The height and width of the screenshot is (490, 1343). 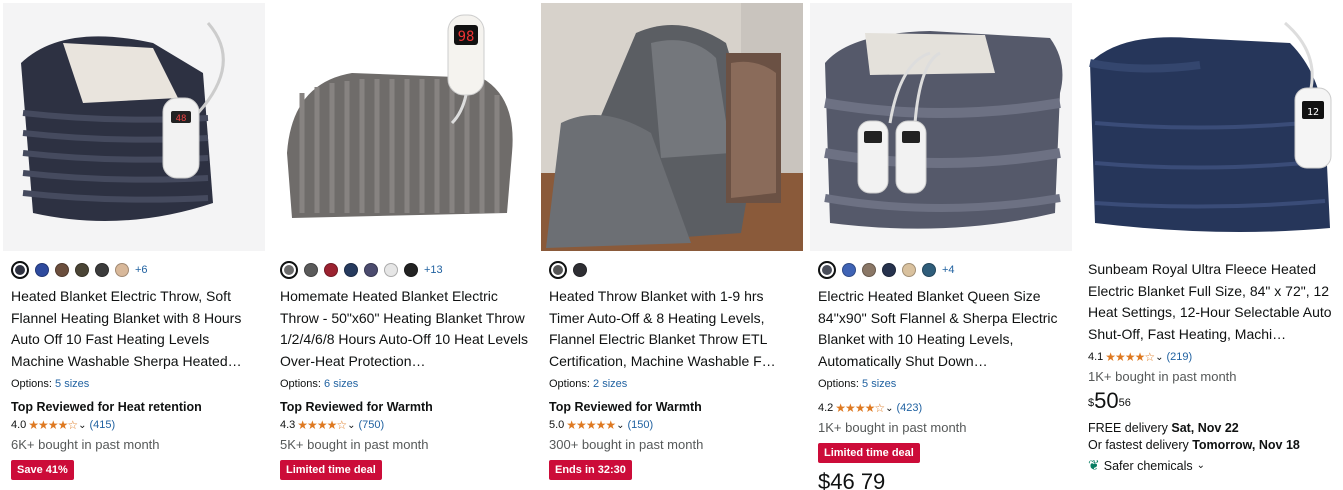 What do you see at coordinates (102, 425) in the screenshot?
I see `review-count-link: (415)` at bounding box center [102, 425].